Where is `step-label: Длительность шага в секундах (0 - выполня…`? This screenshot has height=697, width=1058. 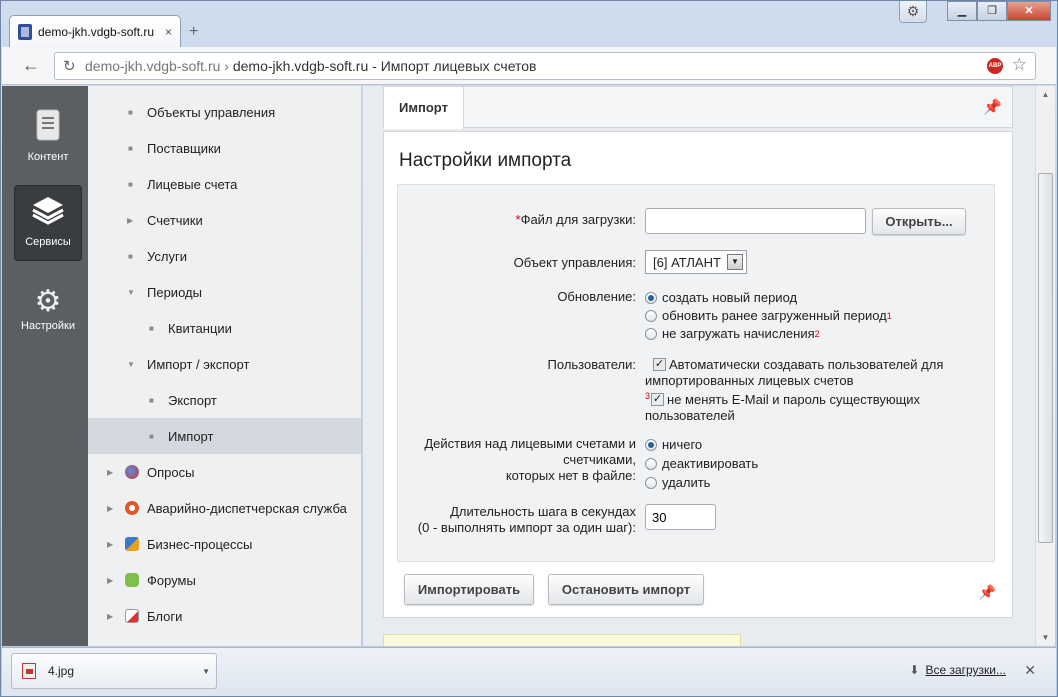 step-label: Длительность шага в секундах (0 - выполня… is located at coordinates (526, 519).